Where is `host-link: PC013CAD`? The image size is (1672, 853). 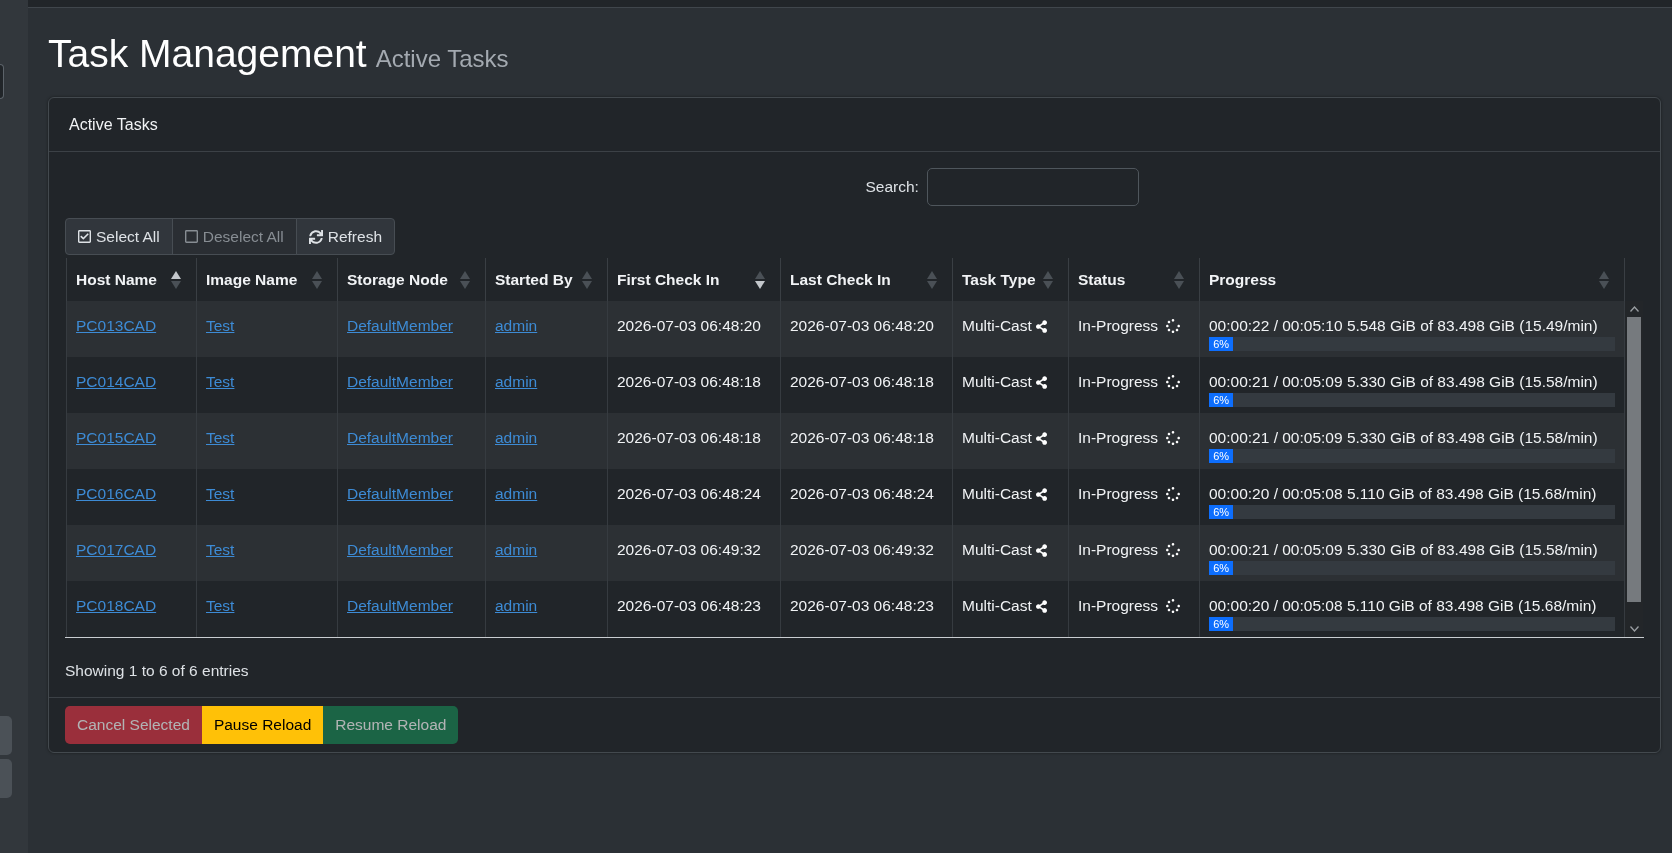
host-link: PC013CAD is located at coordinates (116, 326).